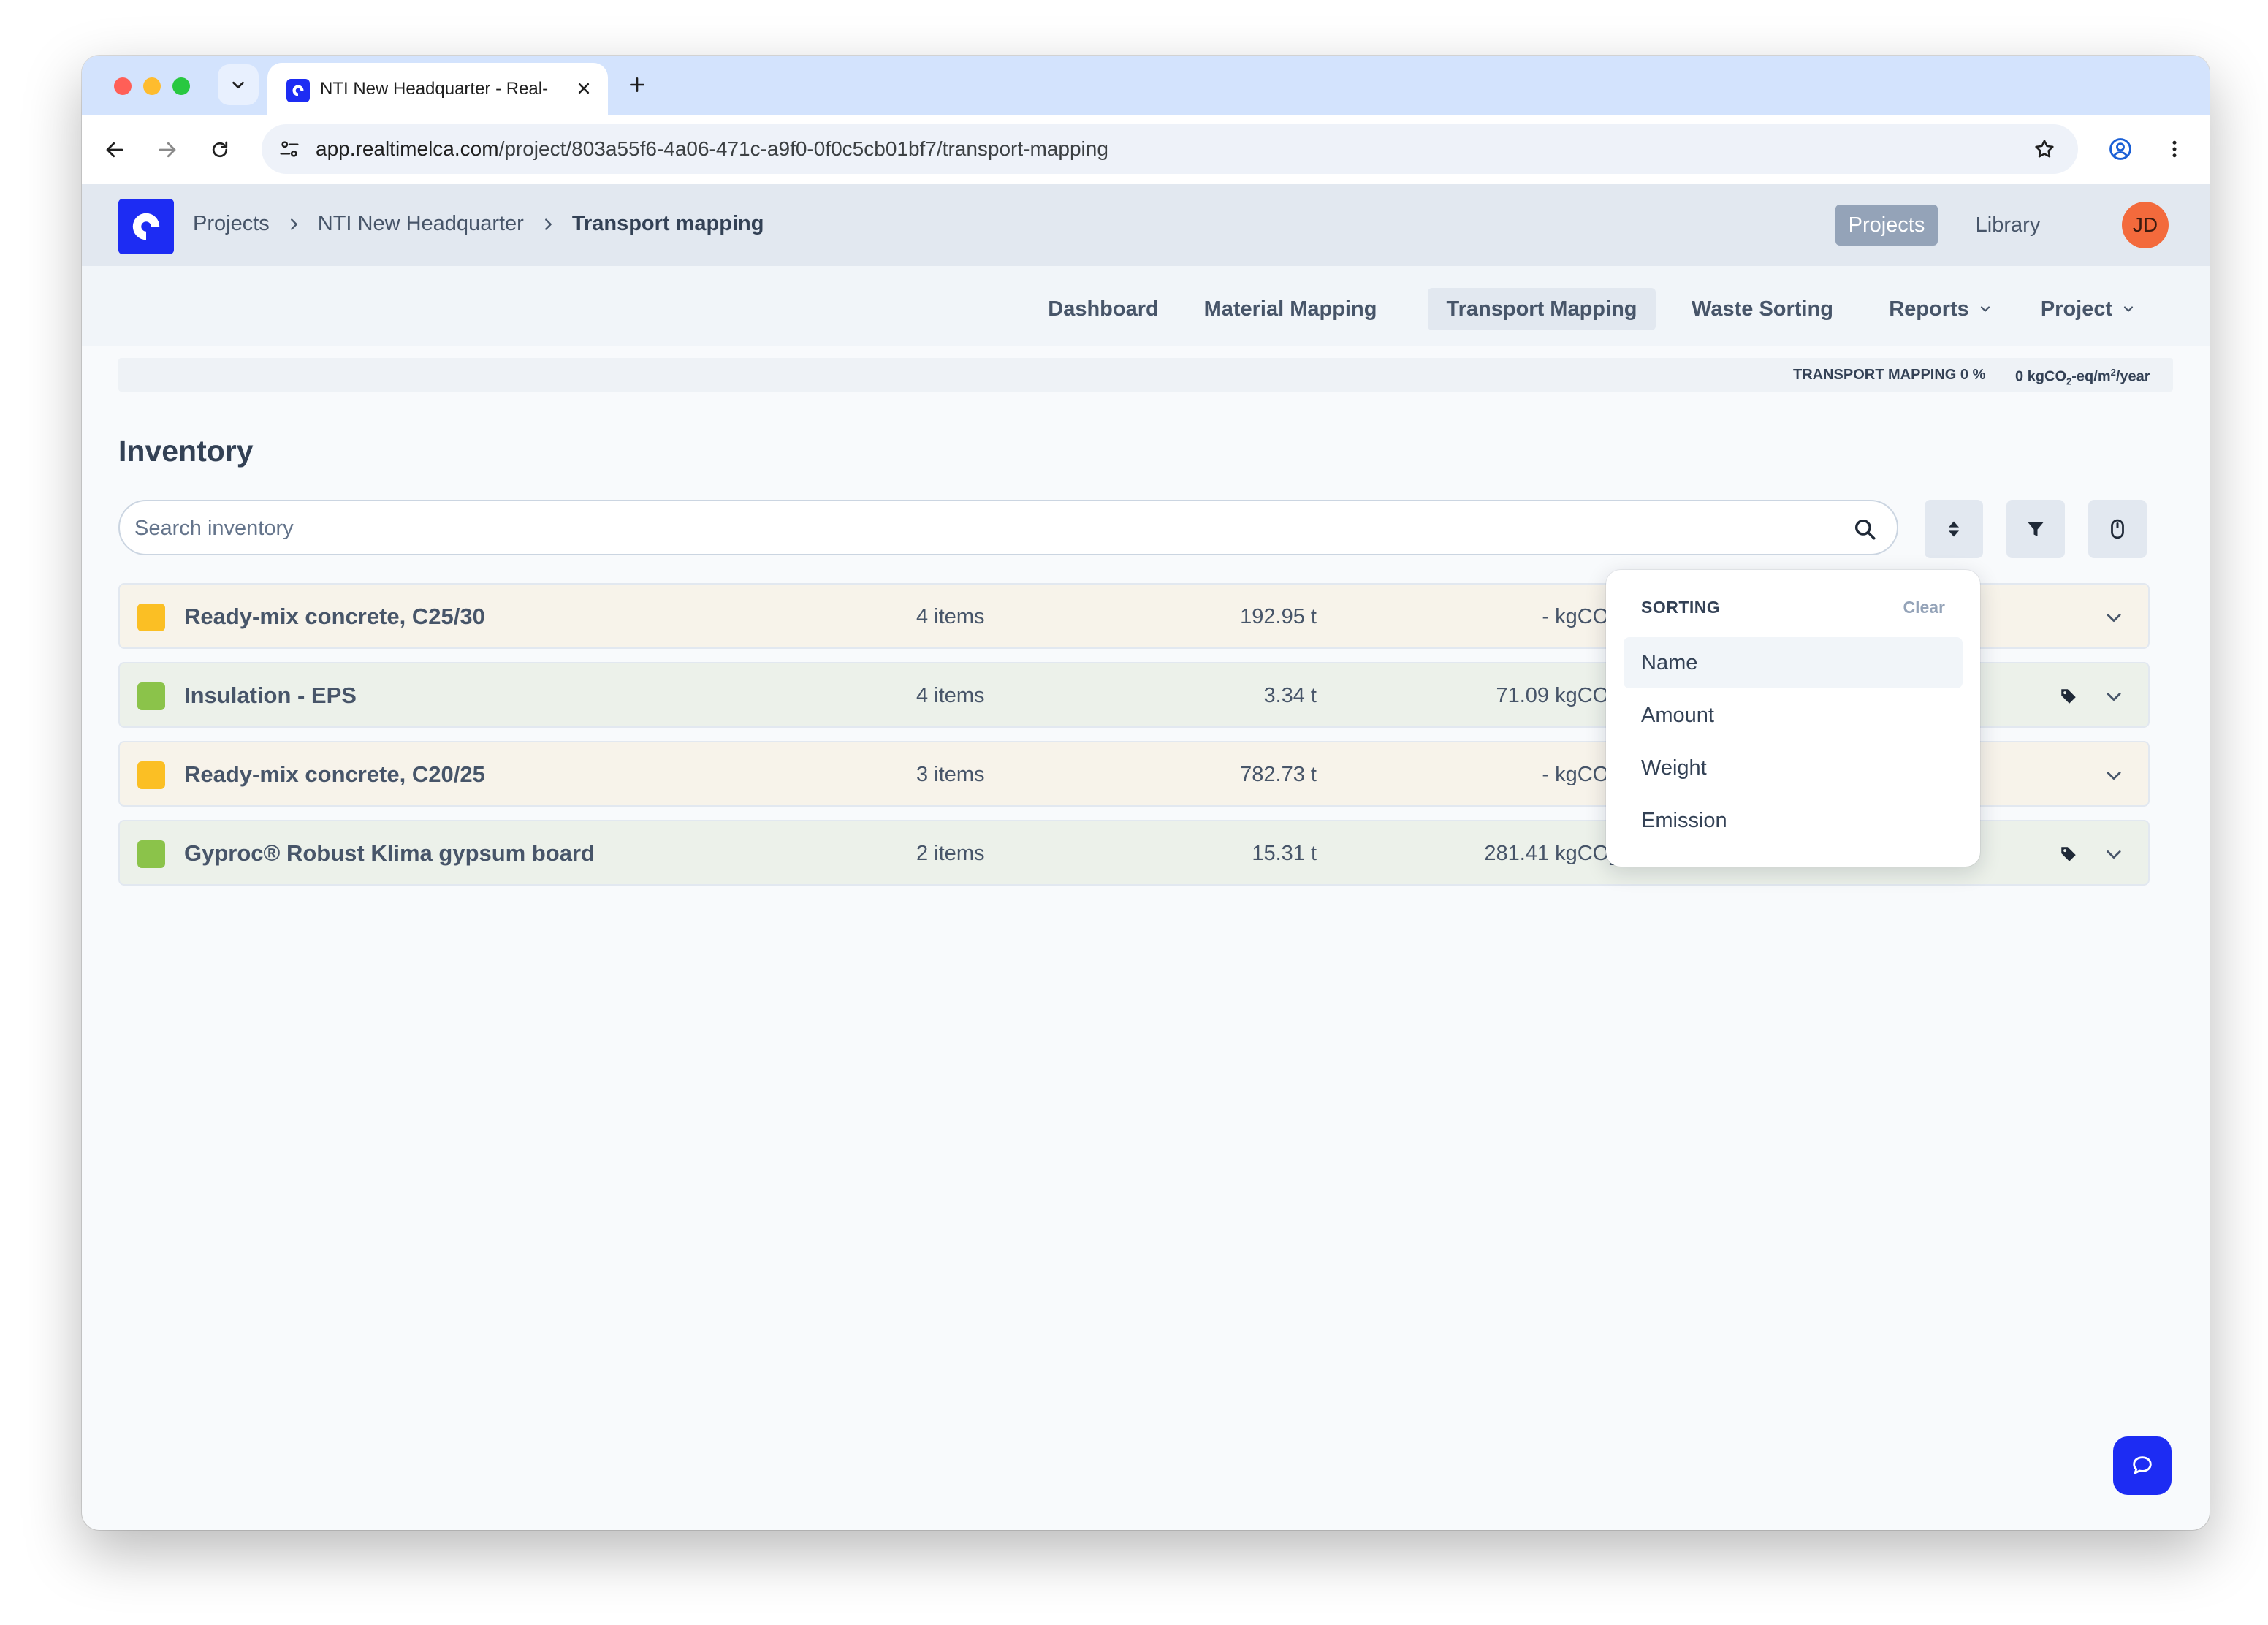  I want to click on close-window-button, so click(123, 86).